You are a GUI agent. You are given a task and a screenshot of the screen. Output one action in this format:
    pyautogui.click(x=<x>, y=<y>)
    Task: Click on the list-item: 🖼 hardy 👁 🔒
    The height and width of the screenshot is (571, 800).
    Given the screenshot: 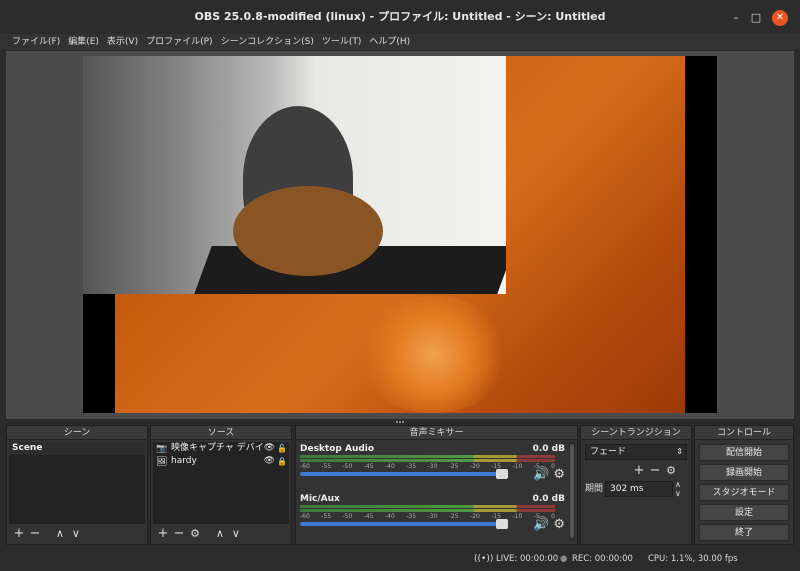 What is the action you would take?
    pyautogui.click(x=221, y=461)
    